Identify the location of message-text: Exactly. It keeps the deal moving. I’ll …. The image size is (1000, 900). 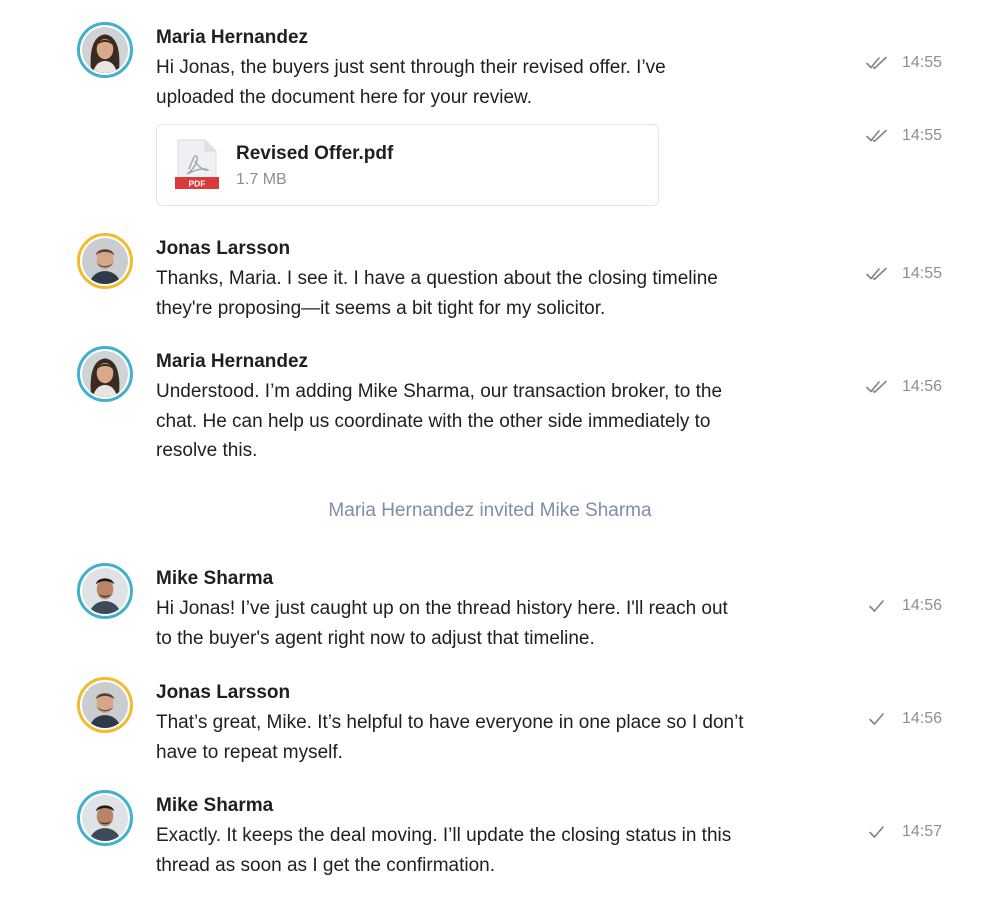
(444, 850).